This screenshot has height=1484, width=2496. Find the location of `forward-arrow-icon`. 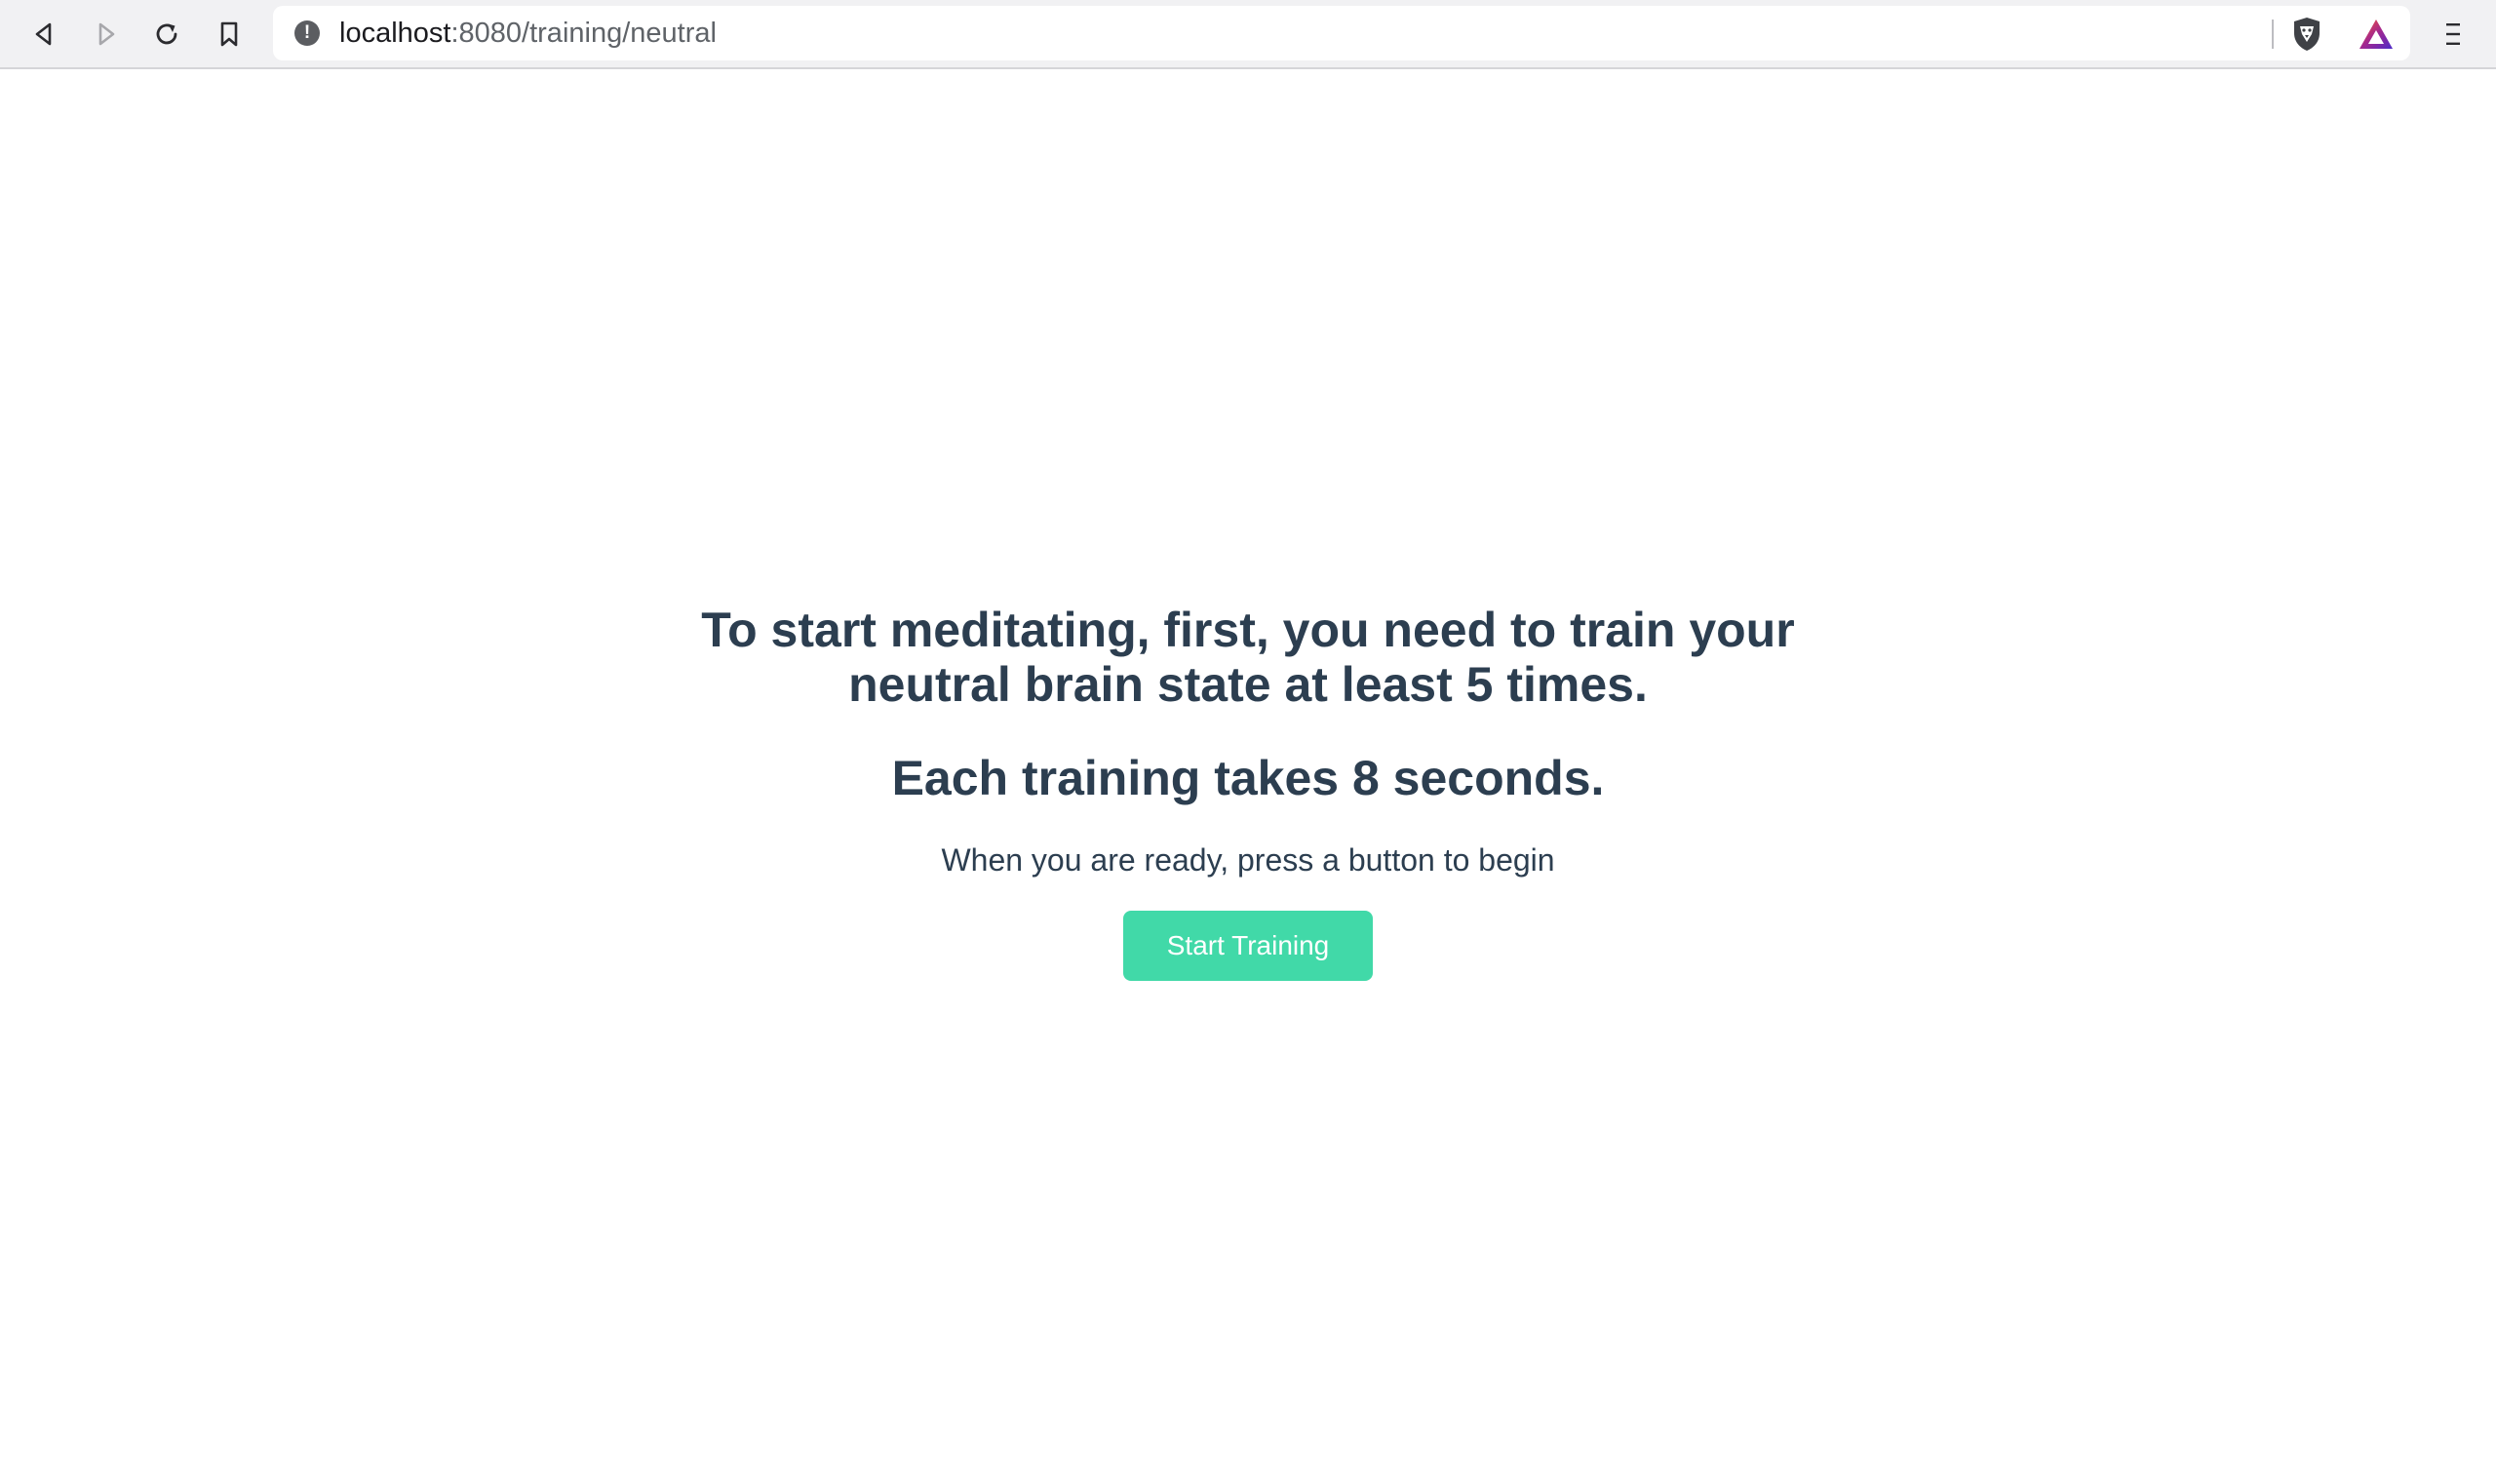

forward-arrow-icon is located at coordinates (106, 34).